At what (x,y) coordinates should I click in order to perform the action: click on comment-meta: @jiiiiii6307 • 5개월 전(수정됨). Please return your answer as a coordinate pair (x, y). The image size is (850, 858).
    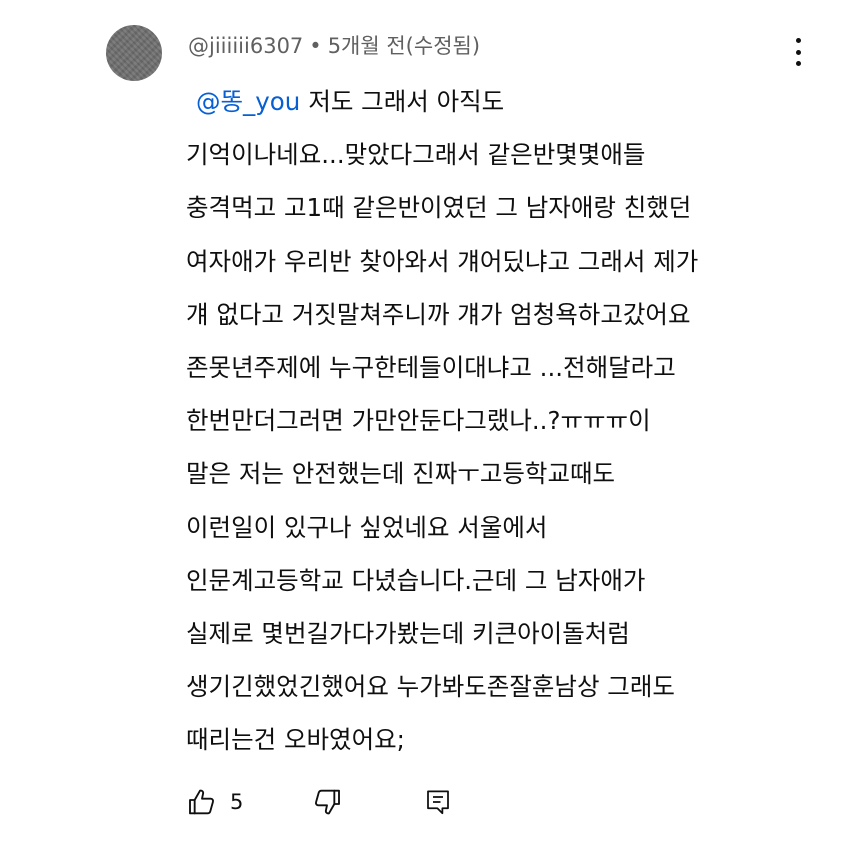
    Looking at the image, I should click on (334, 46).